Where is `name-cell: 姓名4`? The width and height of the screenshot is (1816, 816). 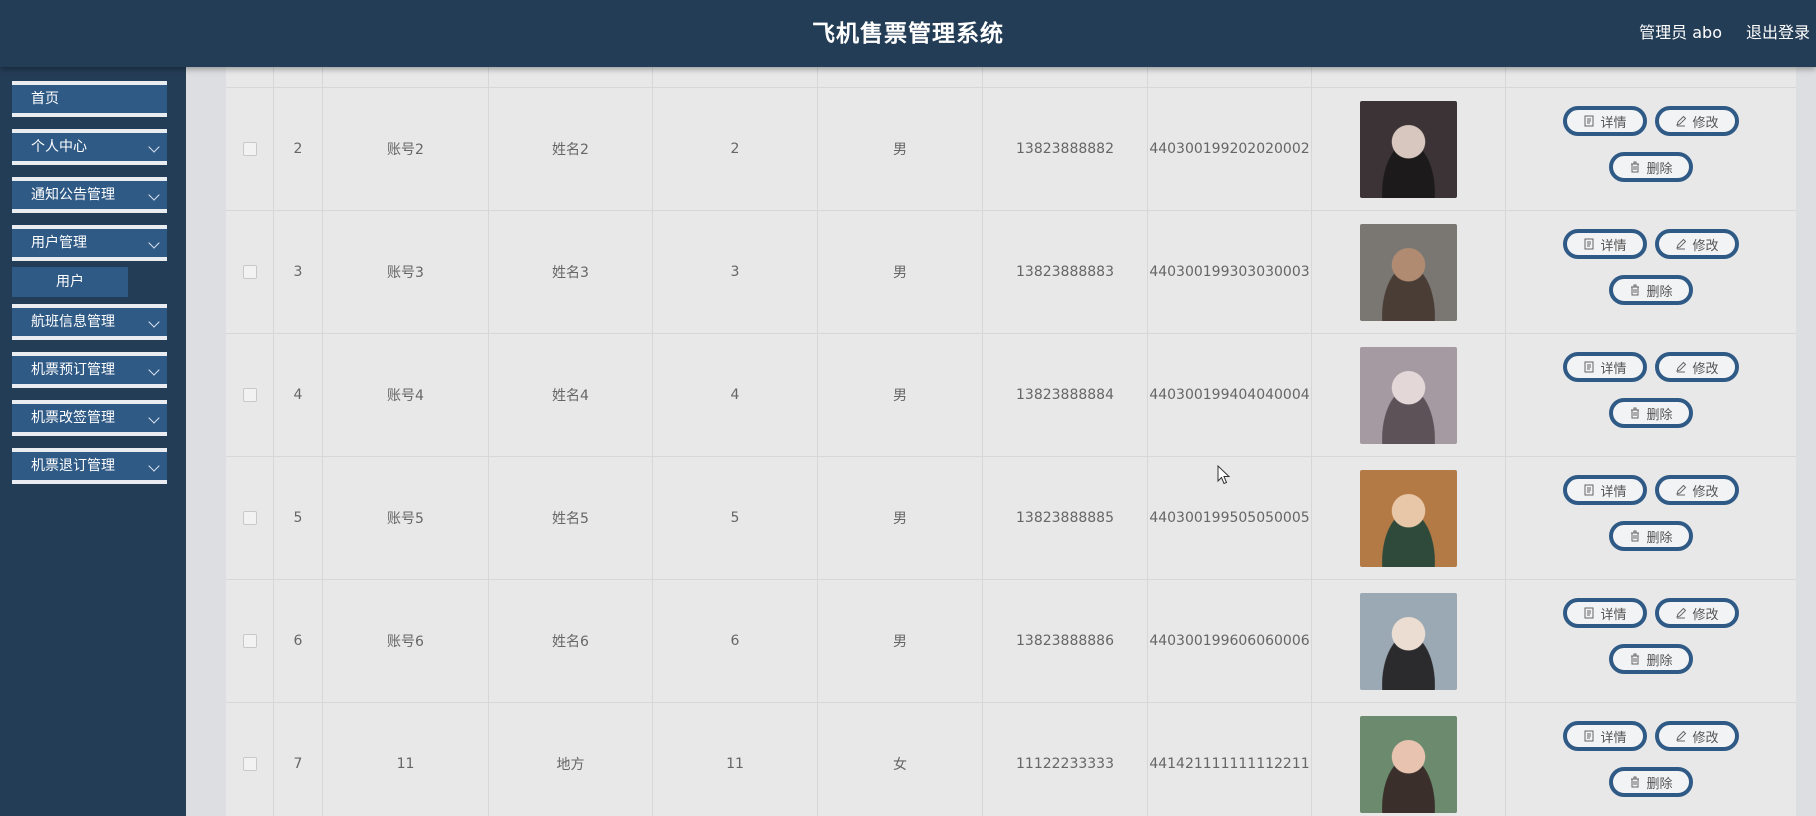 name-cell: 姓名4 is located at coordinates (571, 395).